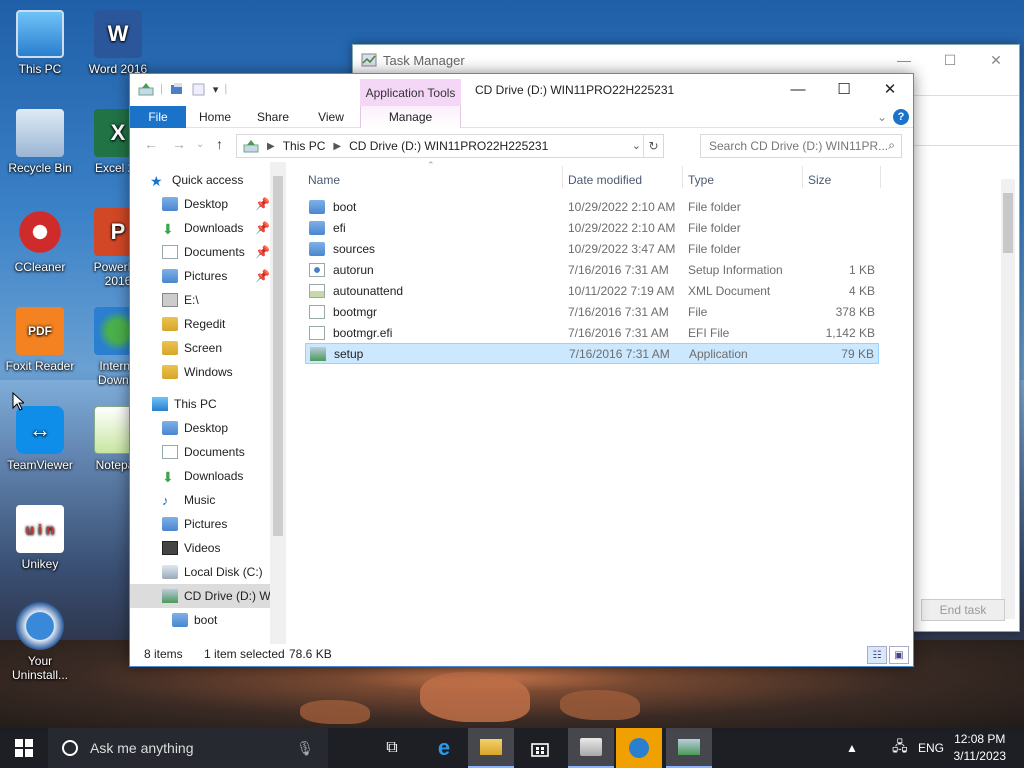  Describe the element at coordinates (216, 524) in the screenshot. I see `nav-pc-pictures: Pictures` at that location.